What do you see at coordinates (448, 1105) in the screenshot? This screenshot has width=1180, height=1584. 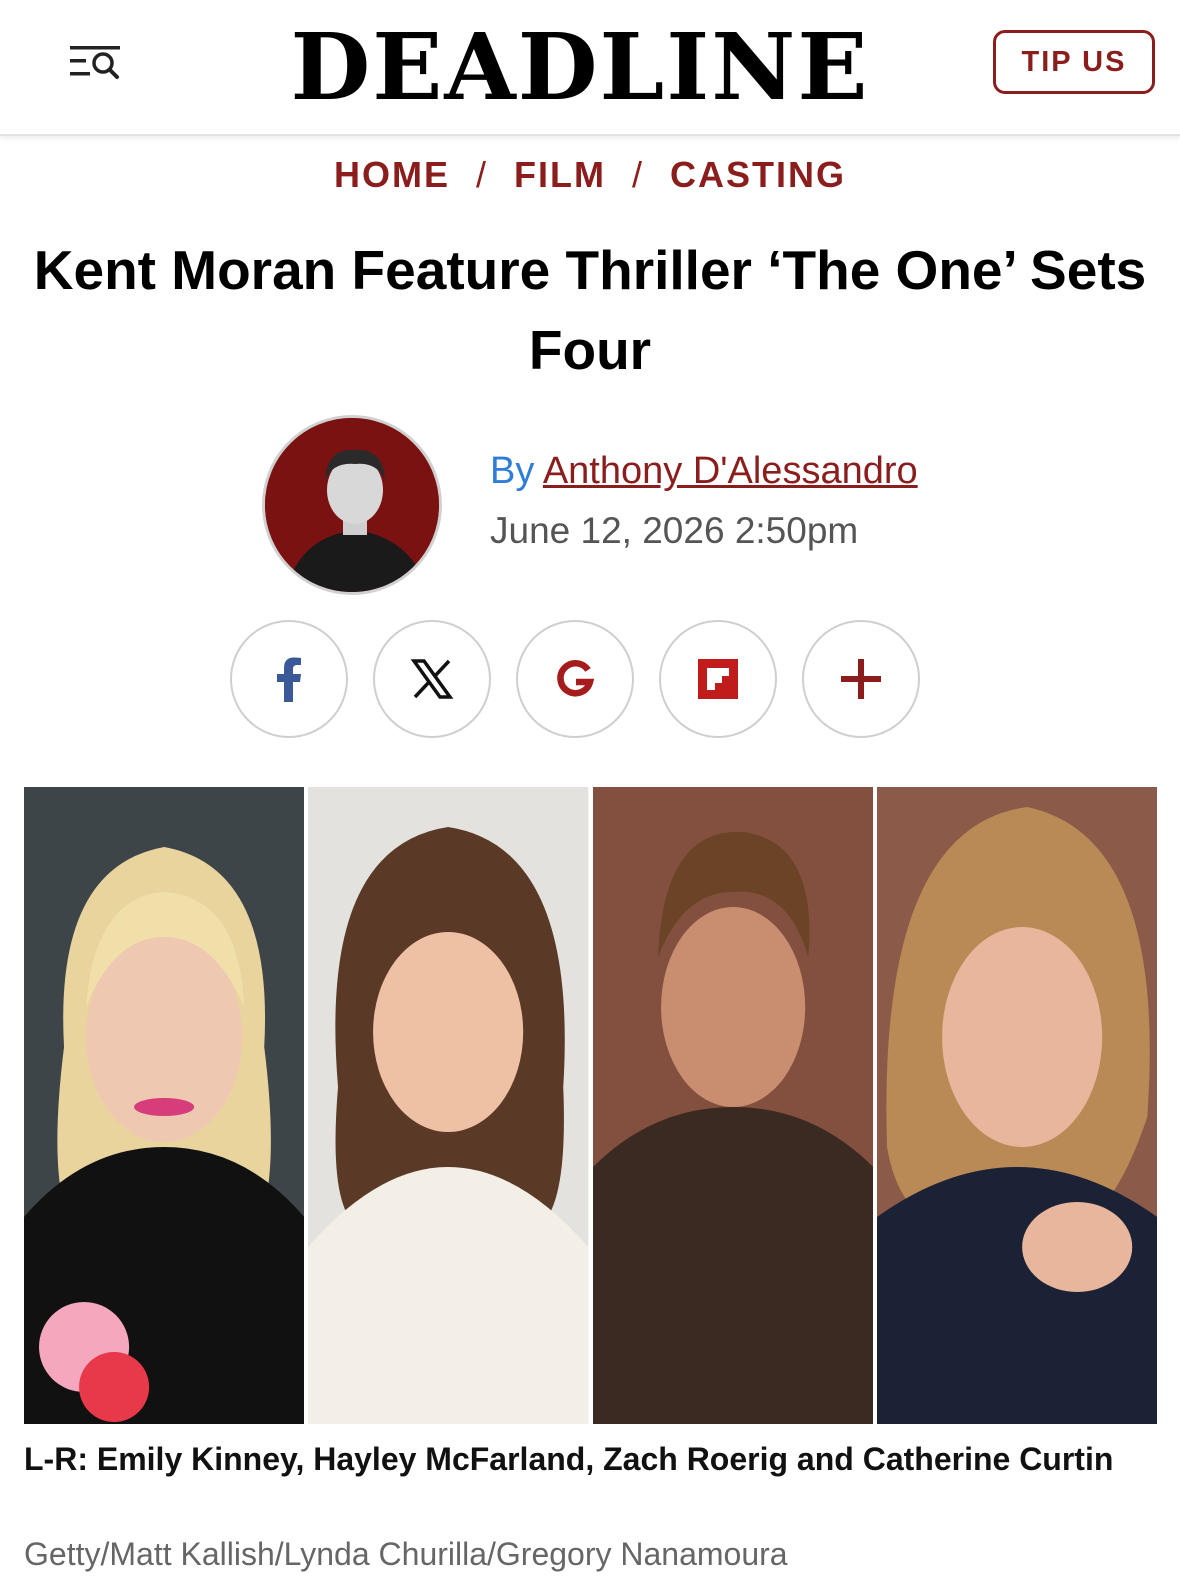 I see `photo-hayley-mcfarland` at bounding box center [448, 1105].